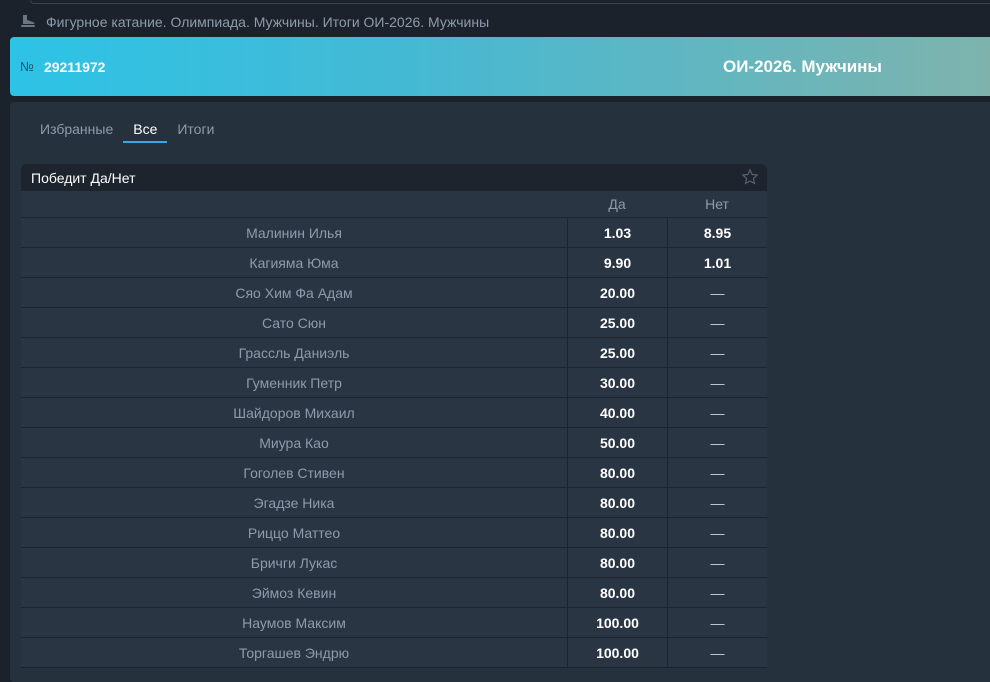 This screenshot has width=990, height=682. Describe the element at coordinates (294, 472) in the screenshot. I see `participant-name: Гоголев Стивен` at that location.